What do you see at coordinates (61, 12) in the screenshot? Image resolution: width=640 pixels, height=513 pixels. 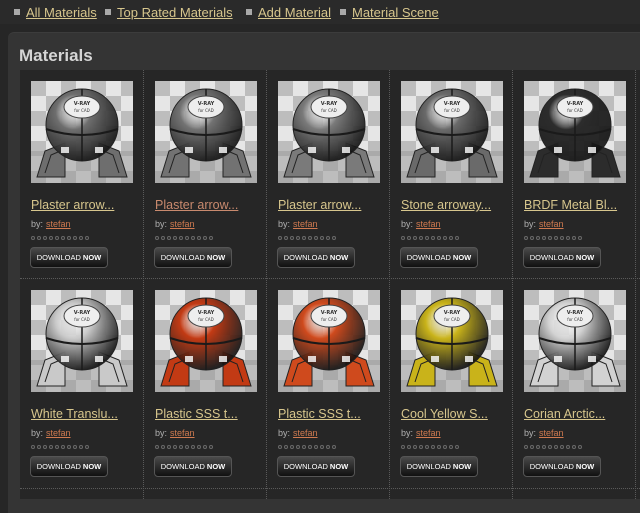 I see `nav-link-all-materials: All Materials` at bounding box center [61, 12].